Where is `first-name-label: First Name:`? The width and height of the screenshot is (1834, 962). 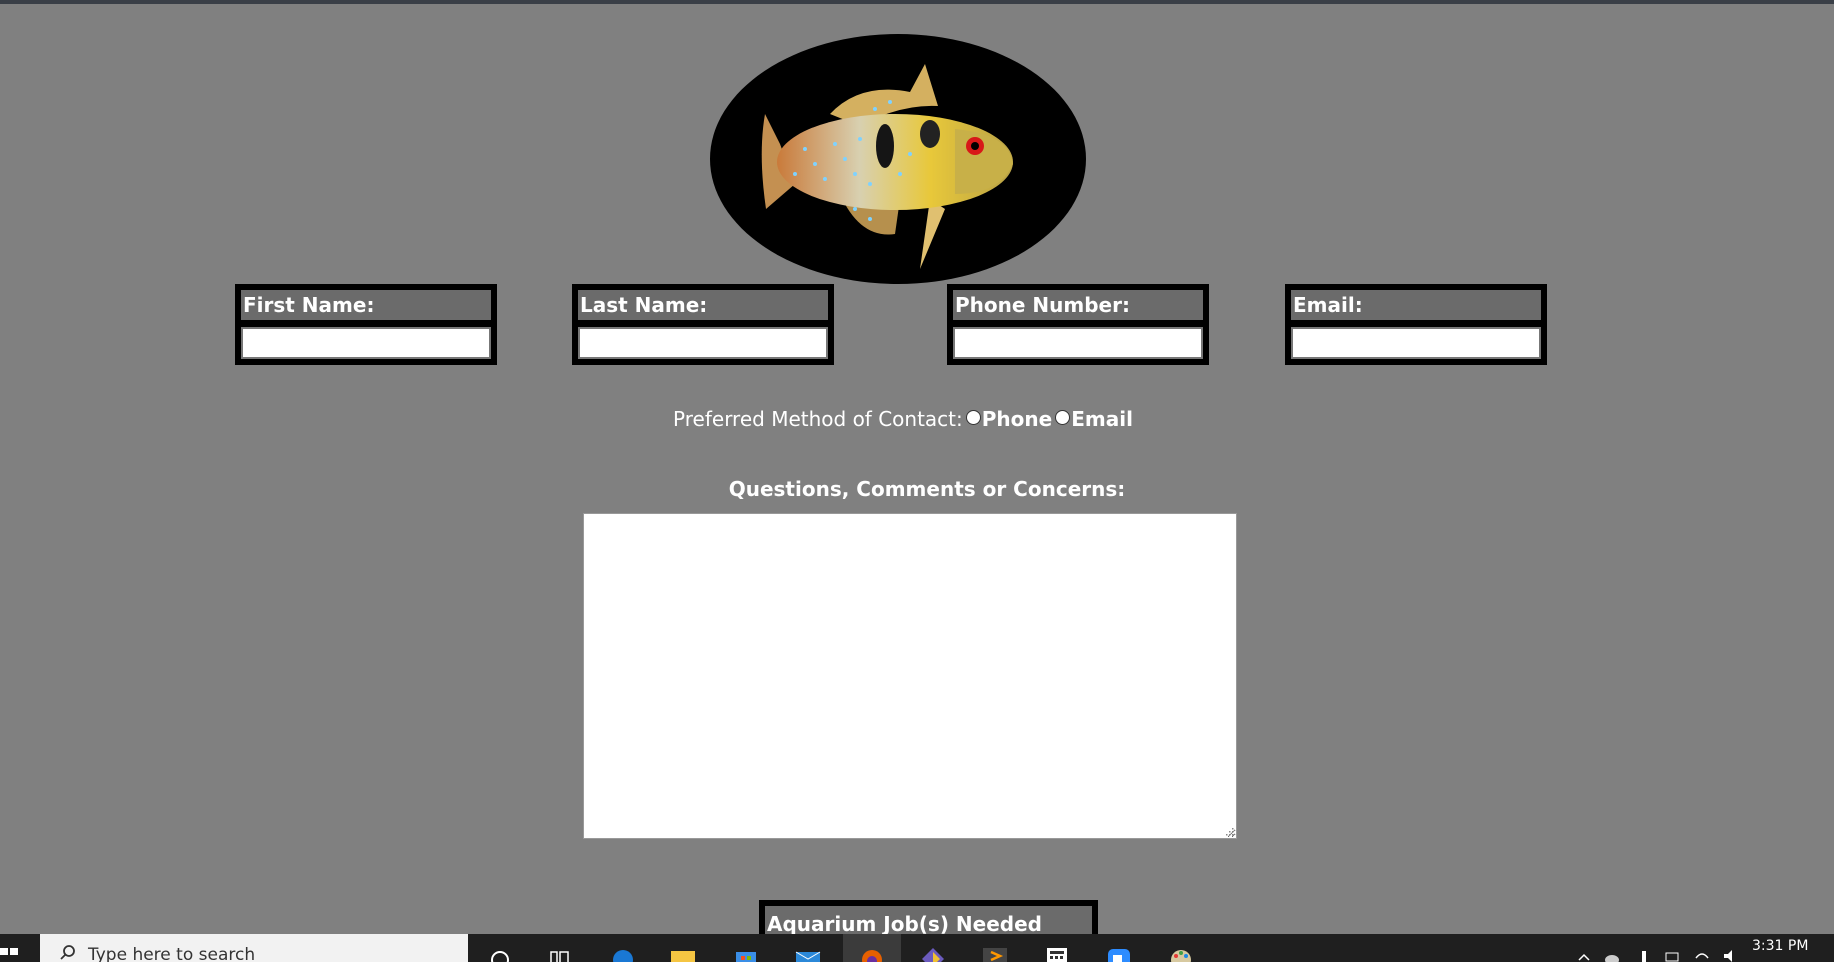 first-name-label: First Name: is located at coordinates (366, 305).